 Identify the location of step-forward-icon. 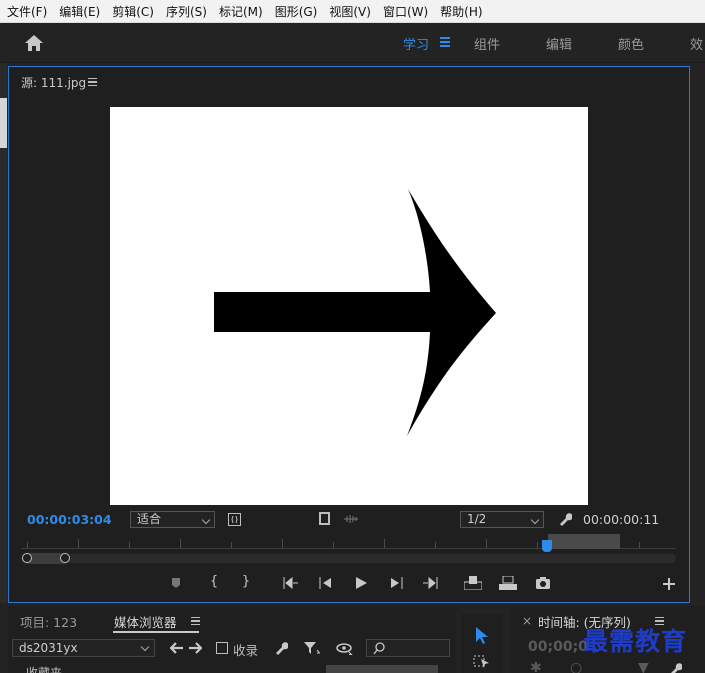
(398, 583).